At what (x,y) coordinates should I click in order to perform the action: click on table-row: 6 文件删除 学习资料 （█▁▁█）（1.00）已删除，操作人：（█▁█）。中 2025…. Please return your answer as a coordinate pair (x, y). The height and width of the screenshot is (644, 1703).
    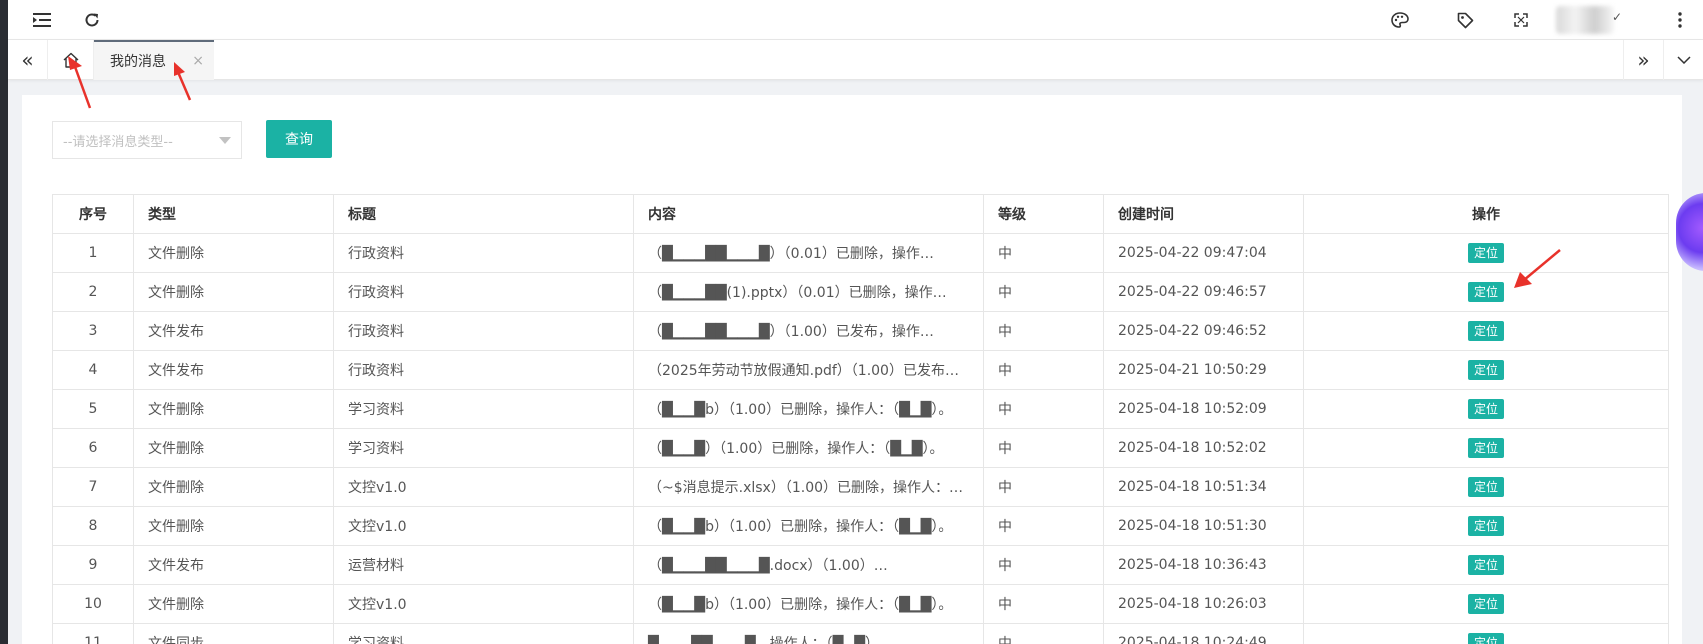
    Looking at the image, I should click on (860, 448).